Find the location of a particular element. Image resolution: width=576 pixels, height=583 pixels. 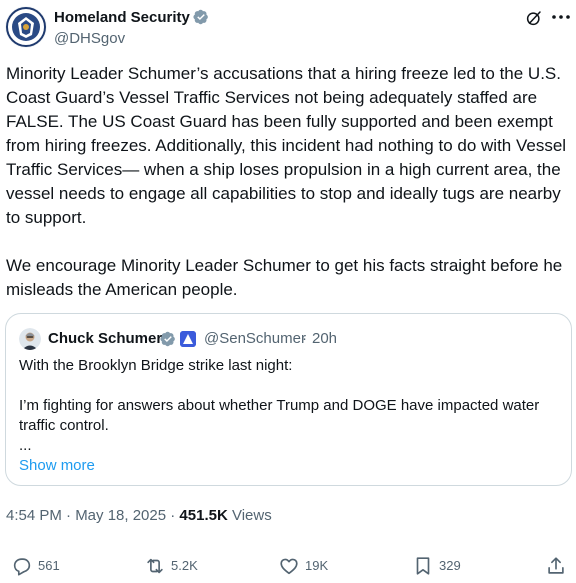

show-more-link: Show more is located at coordinates (57, 466).